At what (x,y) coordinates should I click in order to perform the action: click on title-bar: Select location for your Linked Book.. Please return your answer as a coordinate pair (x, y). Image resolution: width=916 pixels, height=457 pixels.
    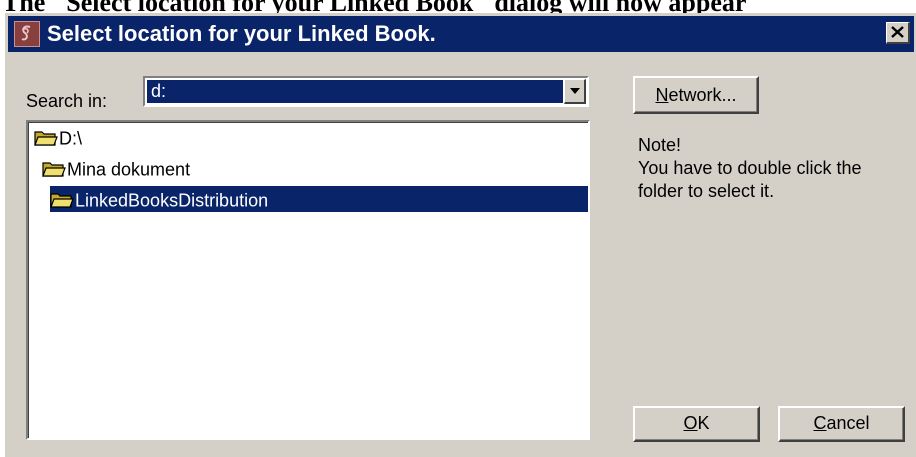
    Looking at the image, I should click on (461, 34).